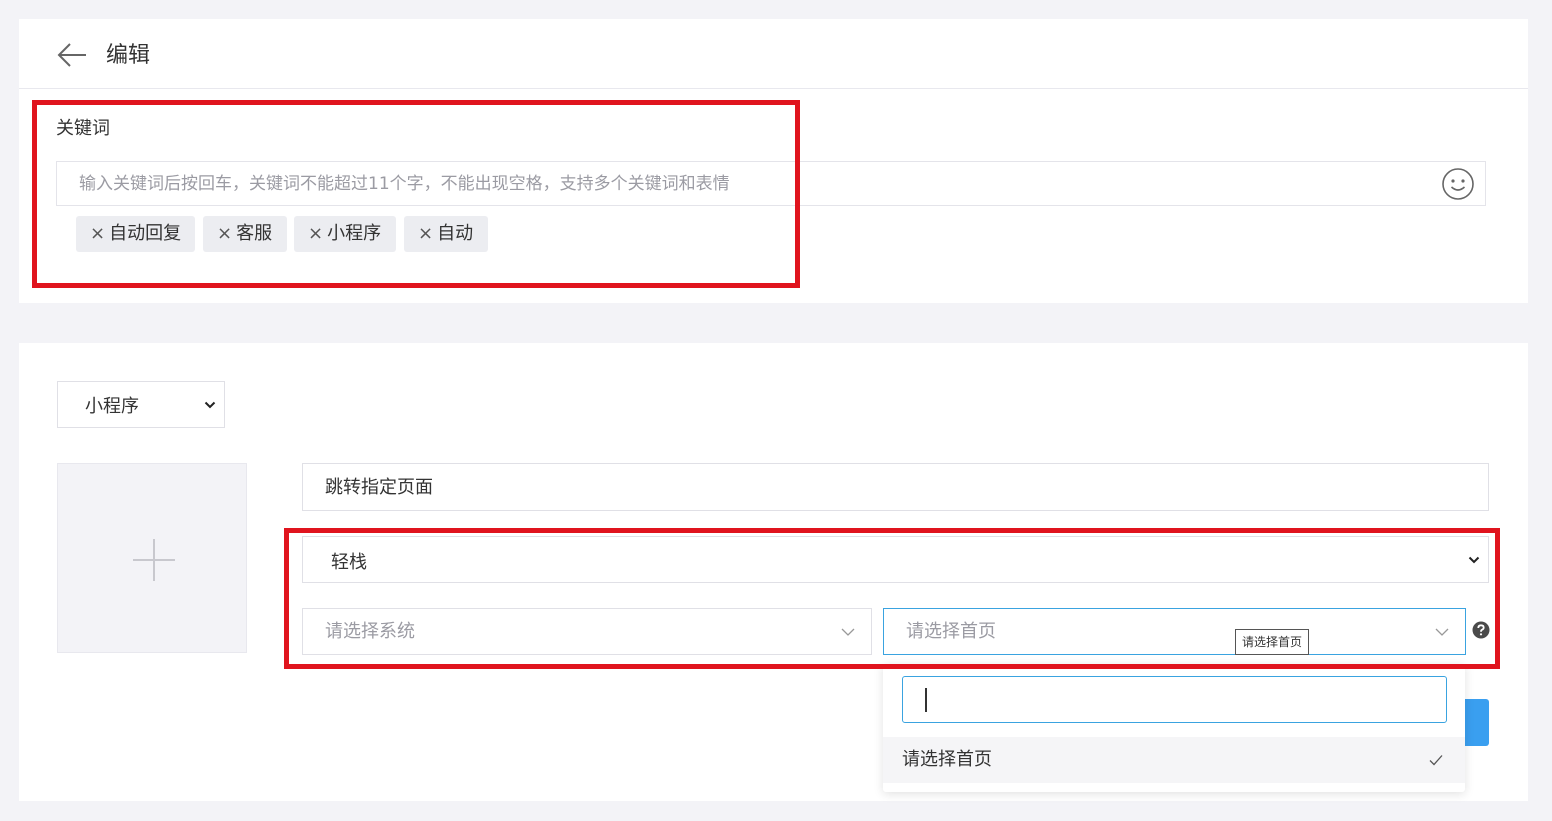  What do you see at coordinates (753, 183) in the screenshot?
I see `keyword-input` at bounding box center [753, 183].